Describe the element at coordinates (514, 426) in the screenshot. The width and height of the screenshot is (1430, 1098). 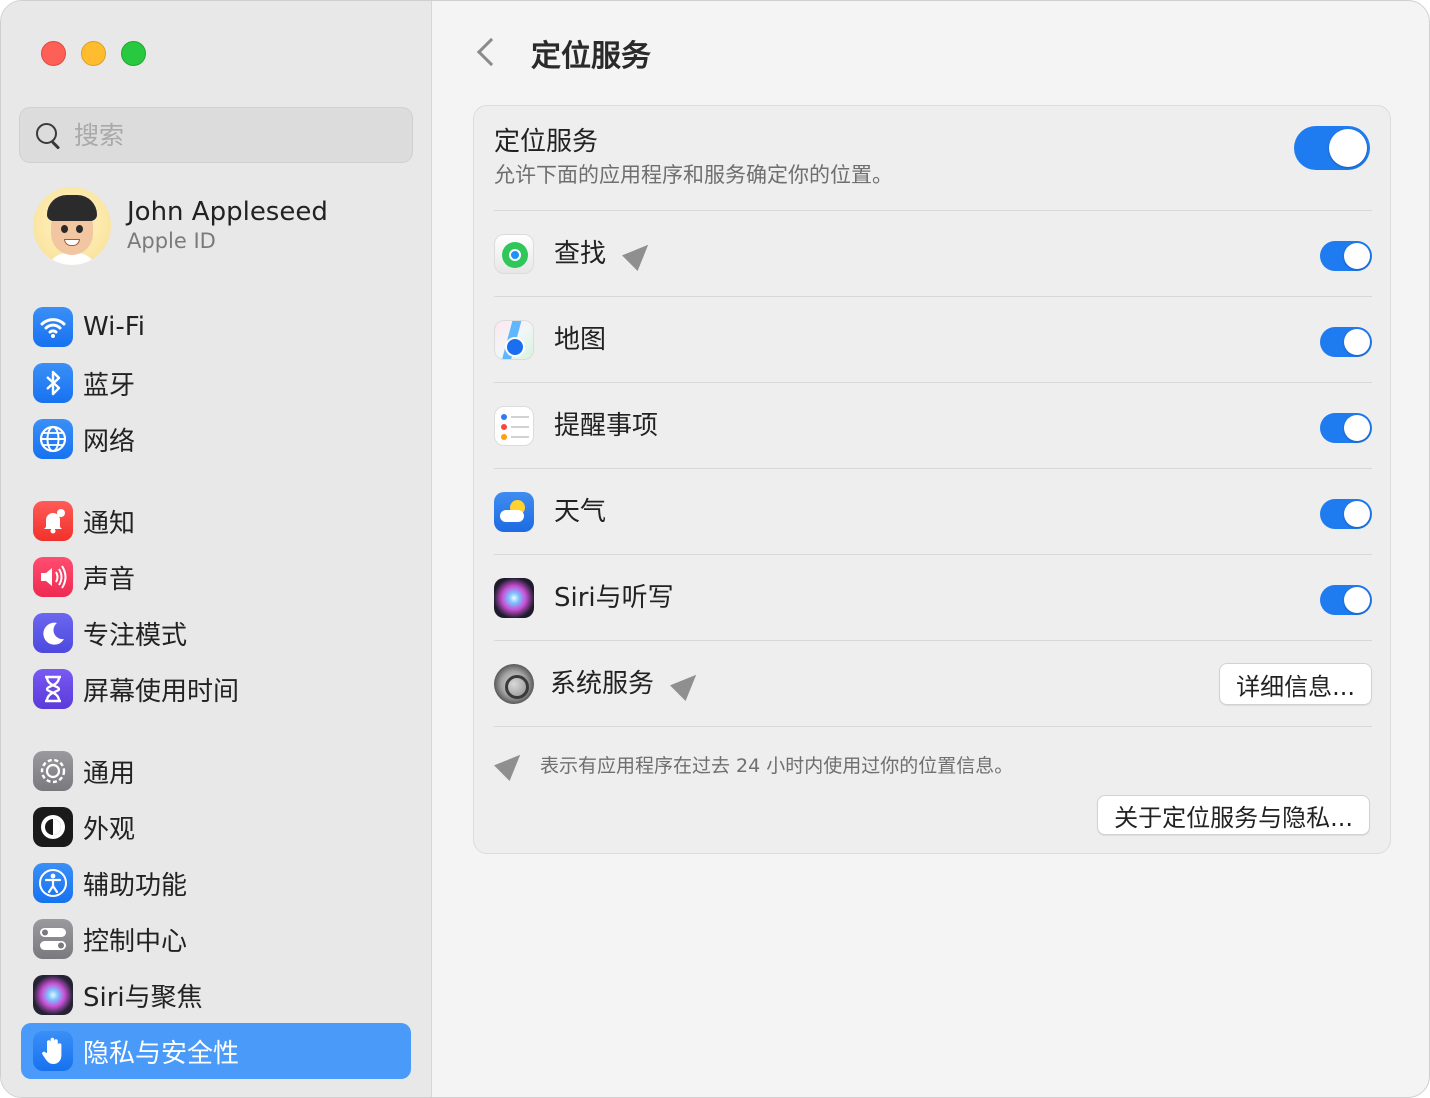
I see `reminders-icon` at that location.